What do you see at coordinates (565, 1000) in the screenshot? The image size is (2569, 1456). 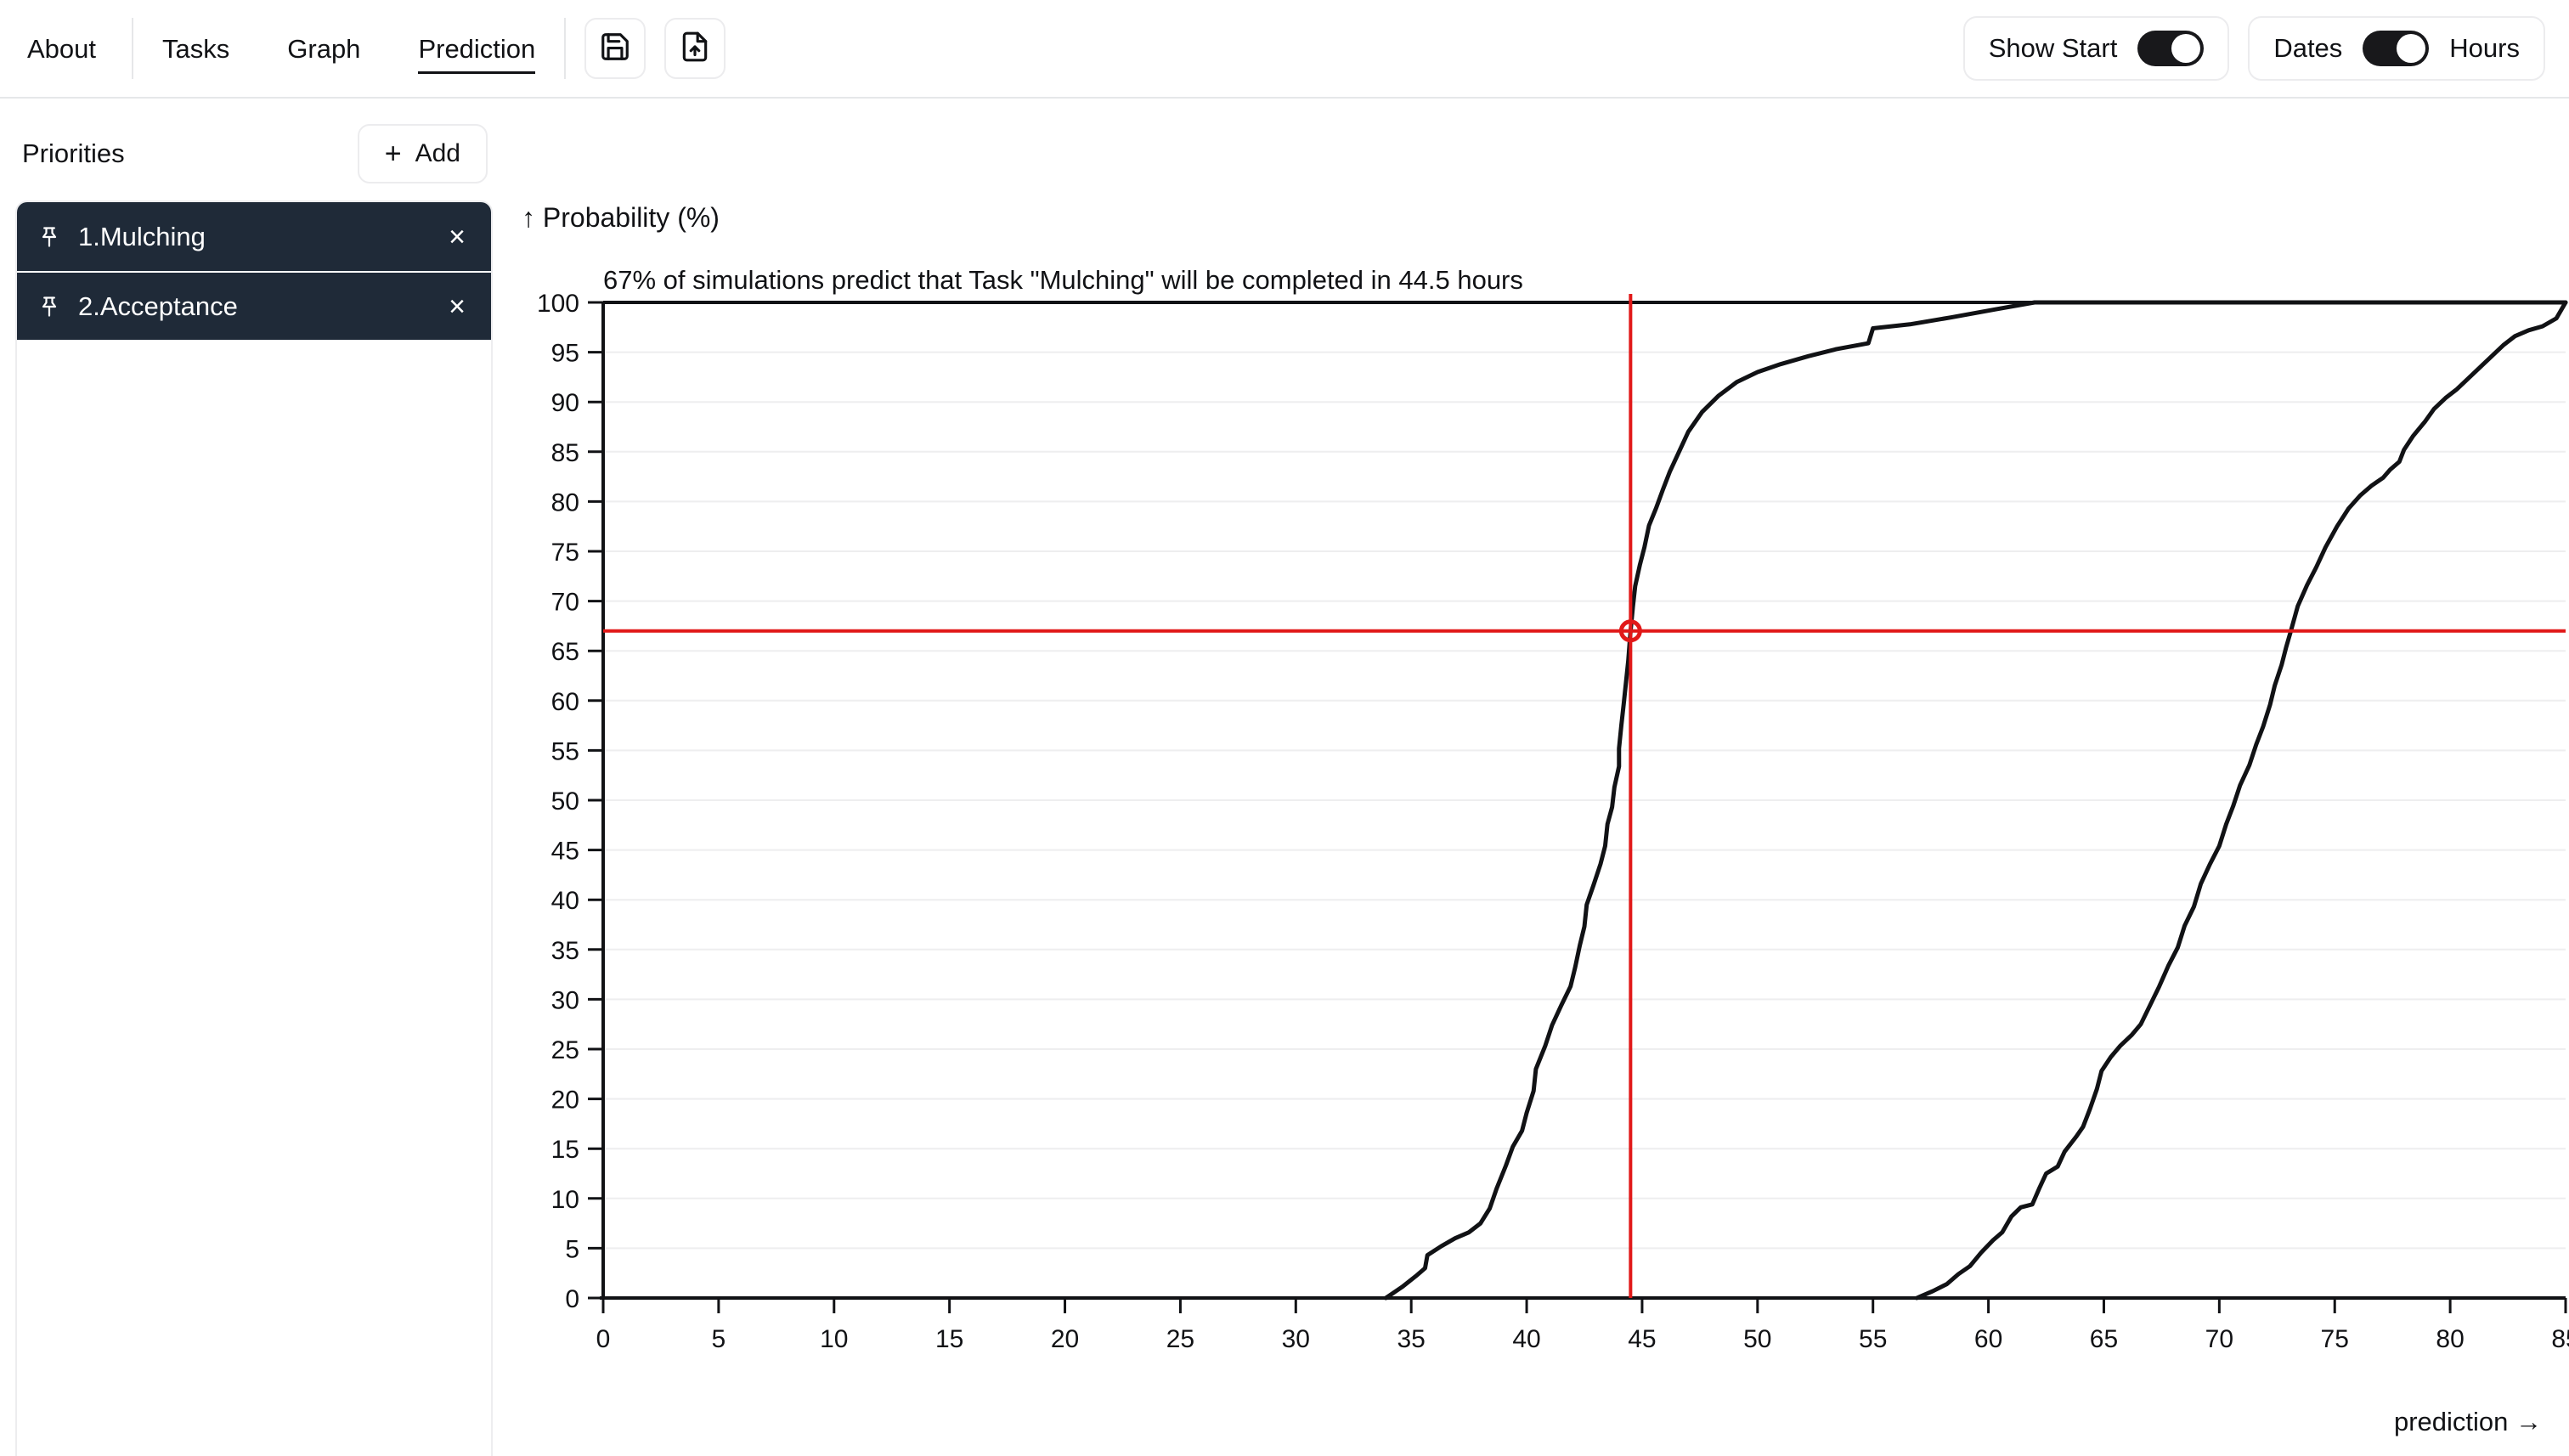 I see `y-axis-tick-label: 30` at bounding box center [565, 1000].